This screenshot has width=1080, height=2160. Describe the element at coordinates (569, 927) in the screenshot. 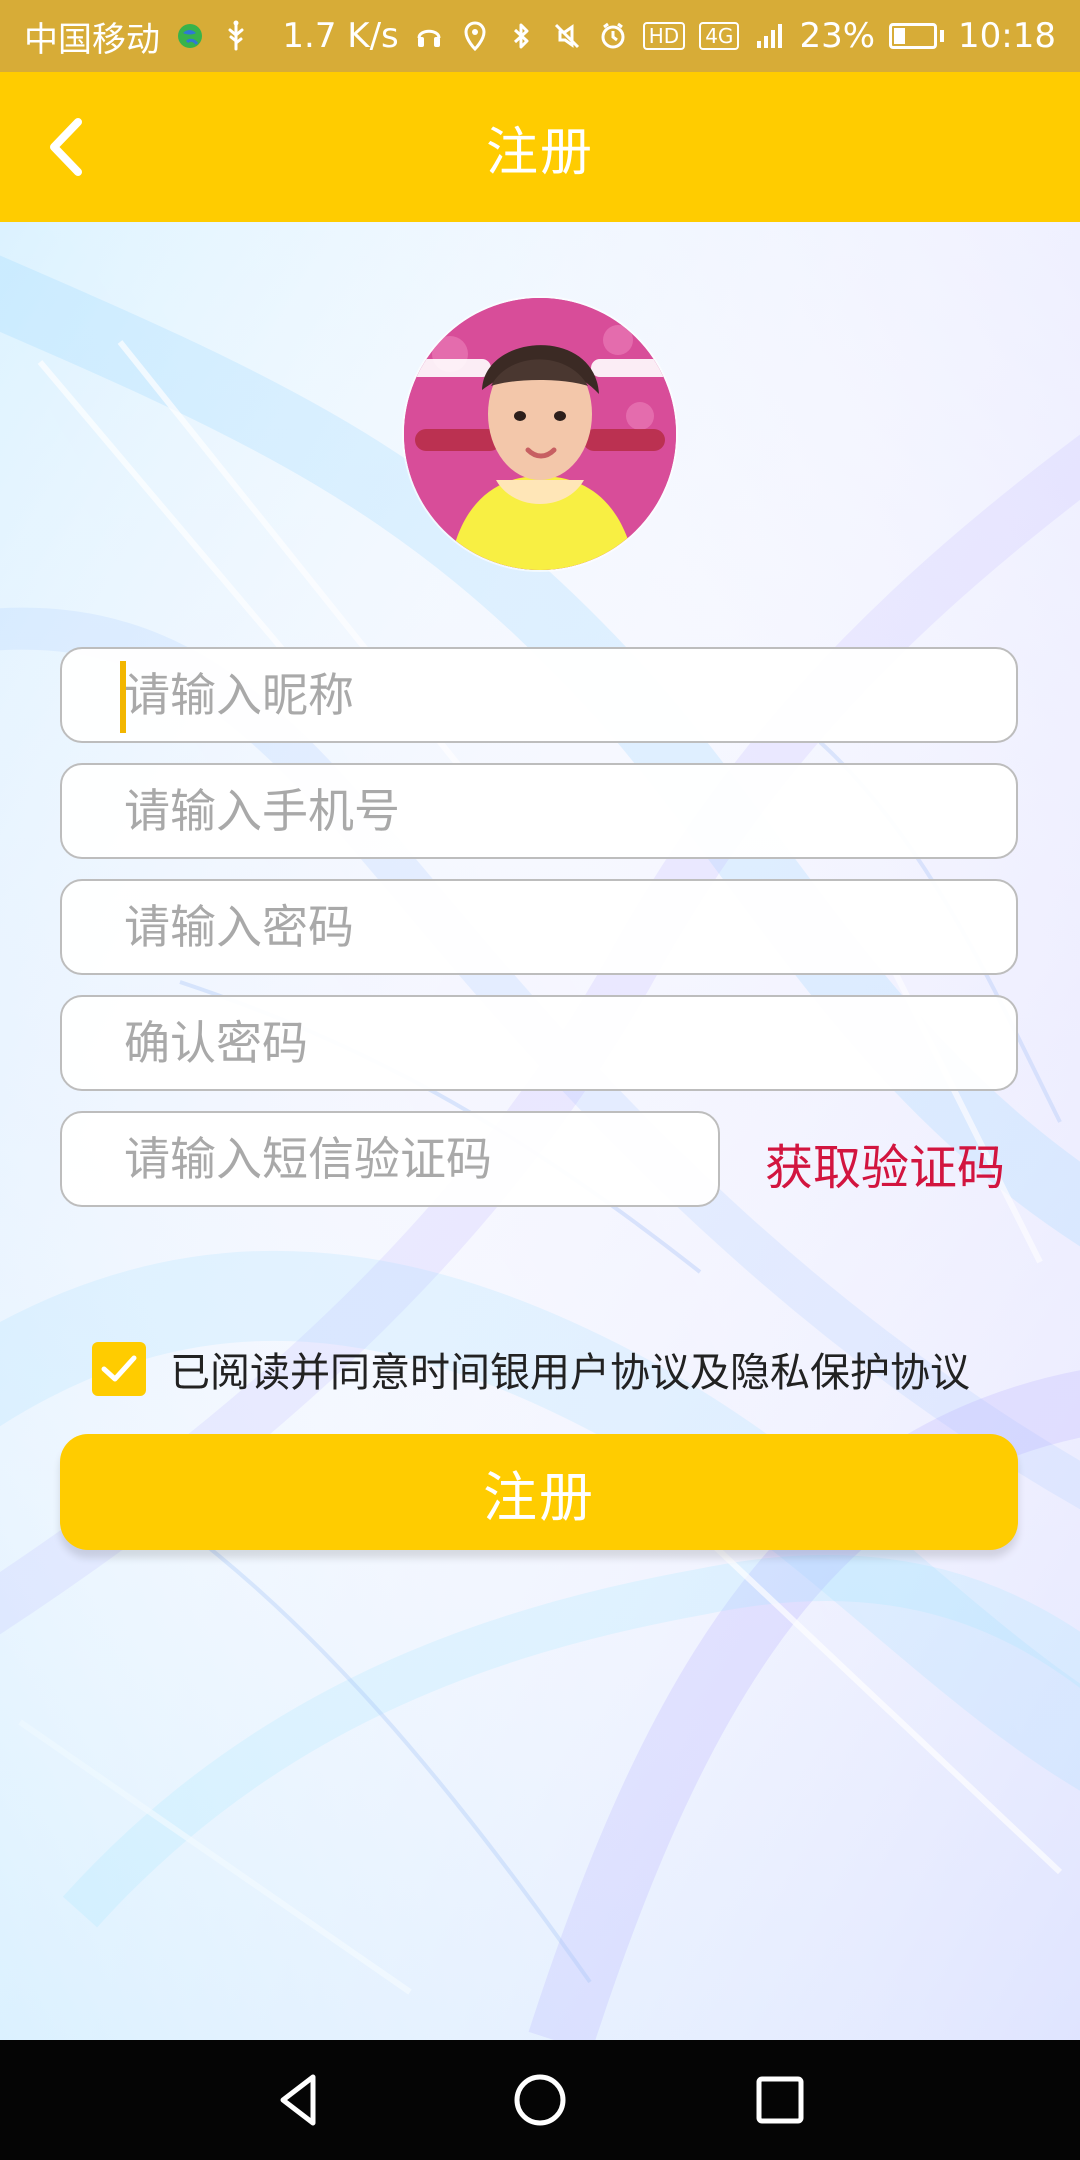

I see `password-input` at that location.